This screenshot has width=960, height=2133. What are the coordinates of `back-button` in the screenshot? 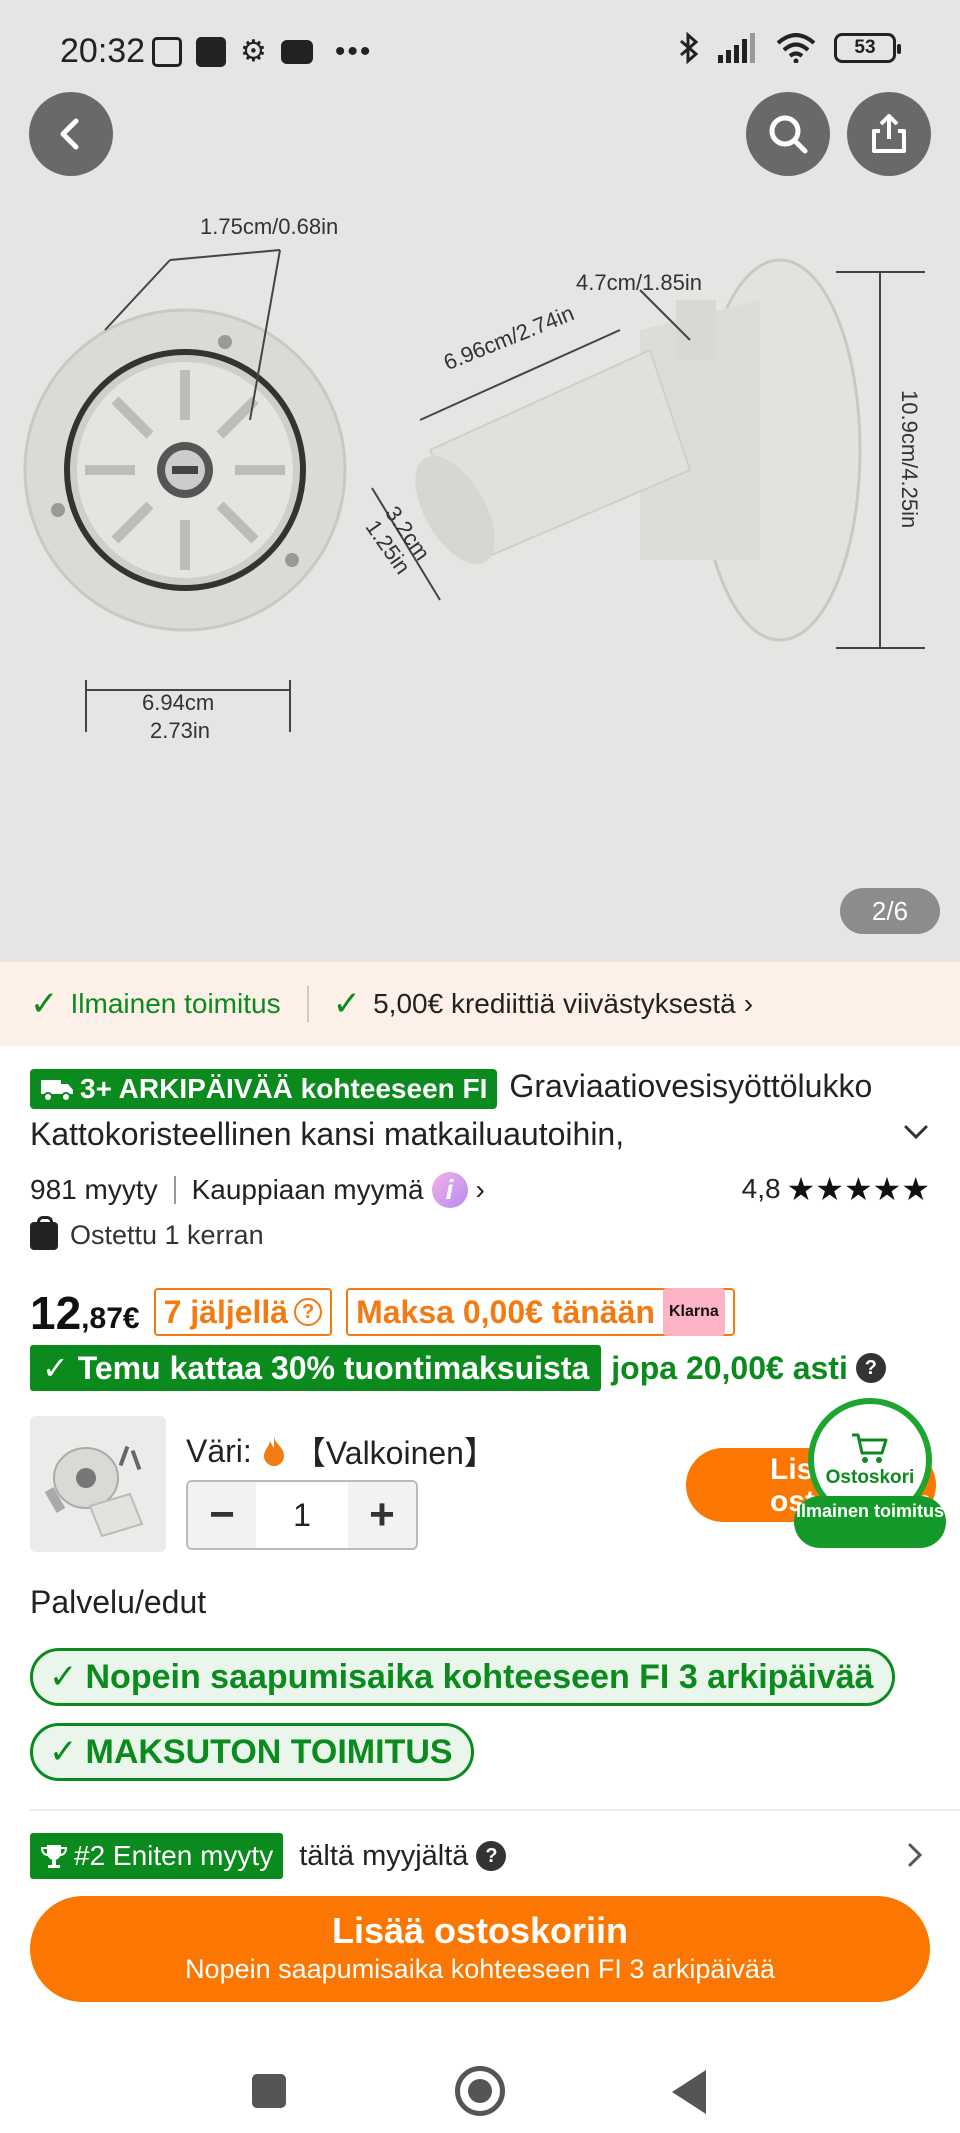 It's located at (71, 134).